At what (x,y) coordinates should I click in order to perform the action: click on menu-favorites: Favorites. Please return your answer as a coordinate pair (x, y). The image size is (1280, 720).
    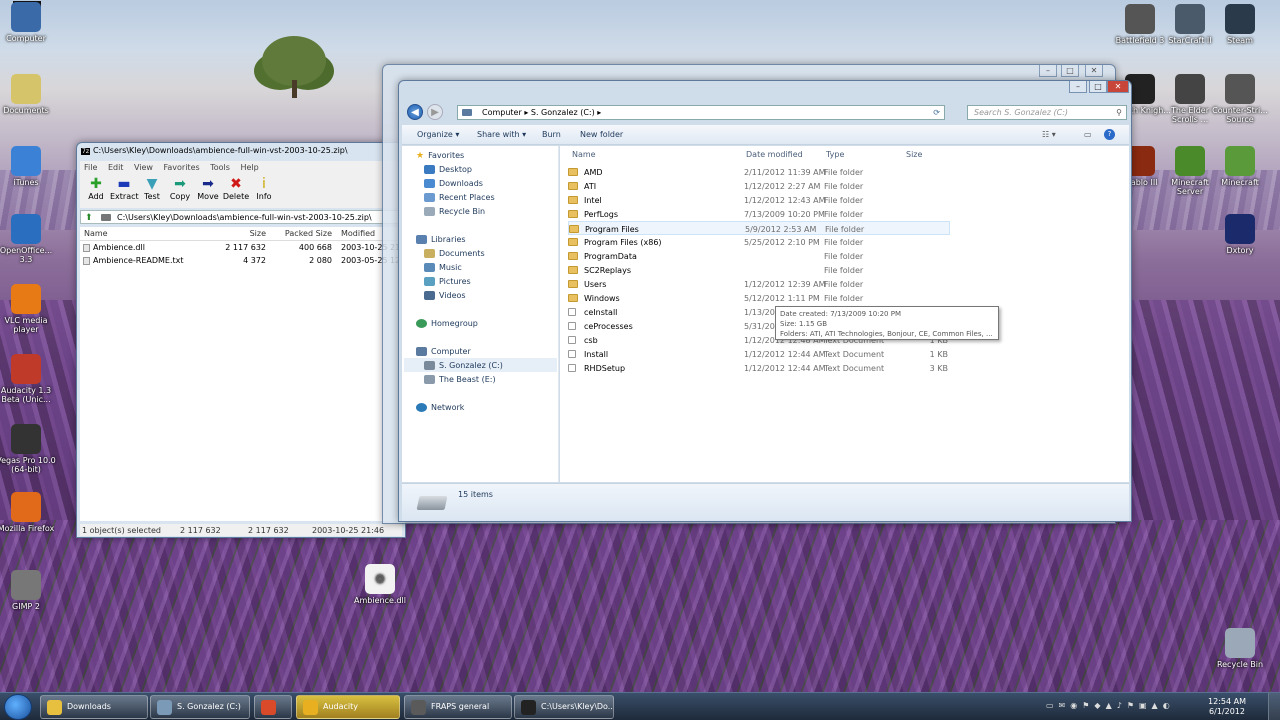
    Looking at the image, I should click on (182, 167).